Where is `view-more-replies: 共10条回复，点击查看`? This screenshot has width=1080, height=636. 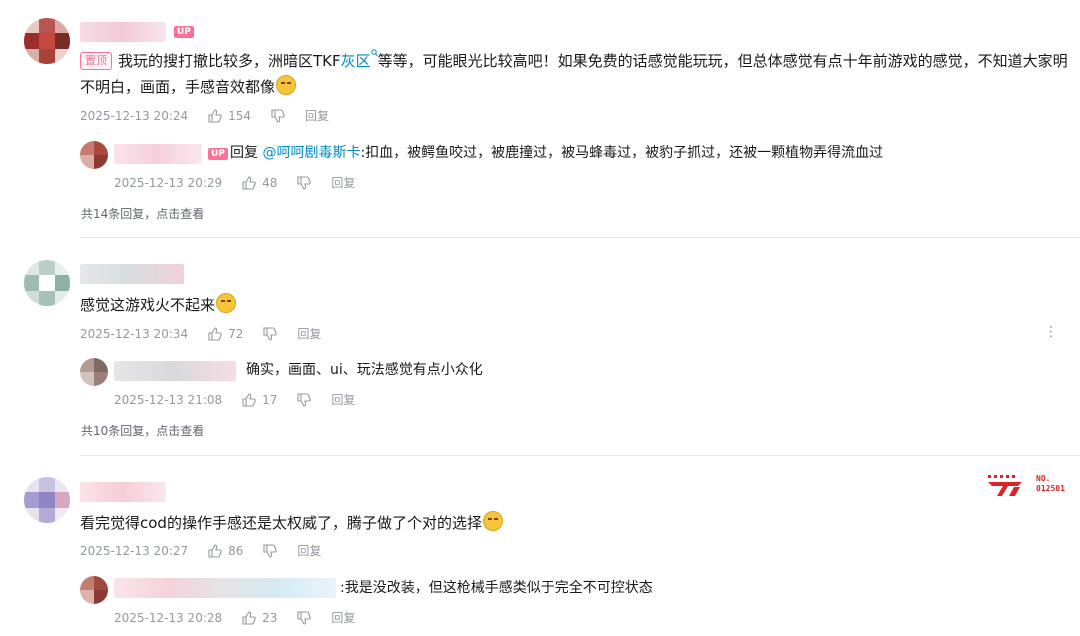
view-more-replies: 共10条回复，点击查看 is located at coordinates (142, 430).